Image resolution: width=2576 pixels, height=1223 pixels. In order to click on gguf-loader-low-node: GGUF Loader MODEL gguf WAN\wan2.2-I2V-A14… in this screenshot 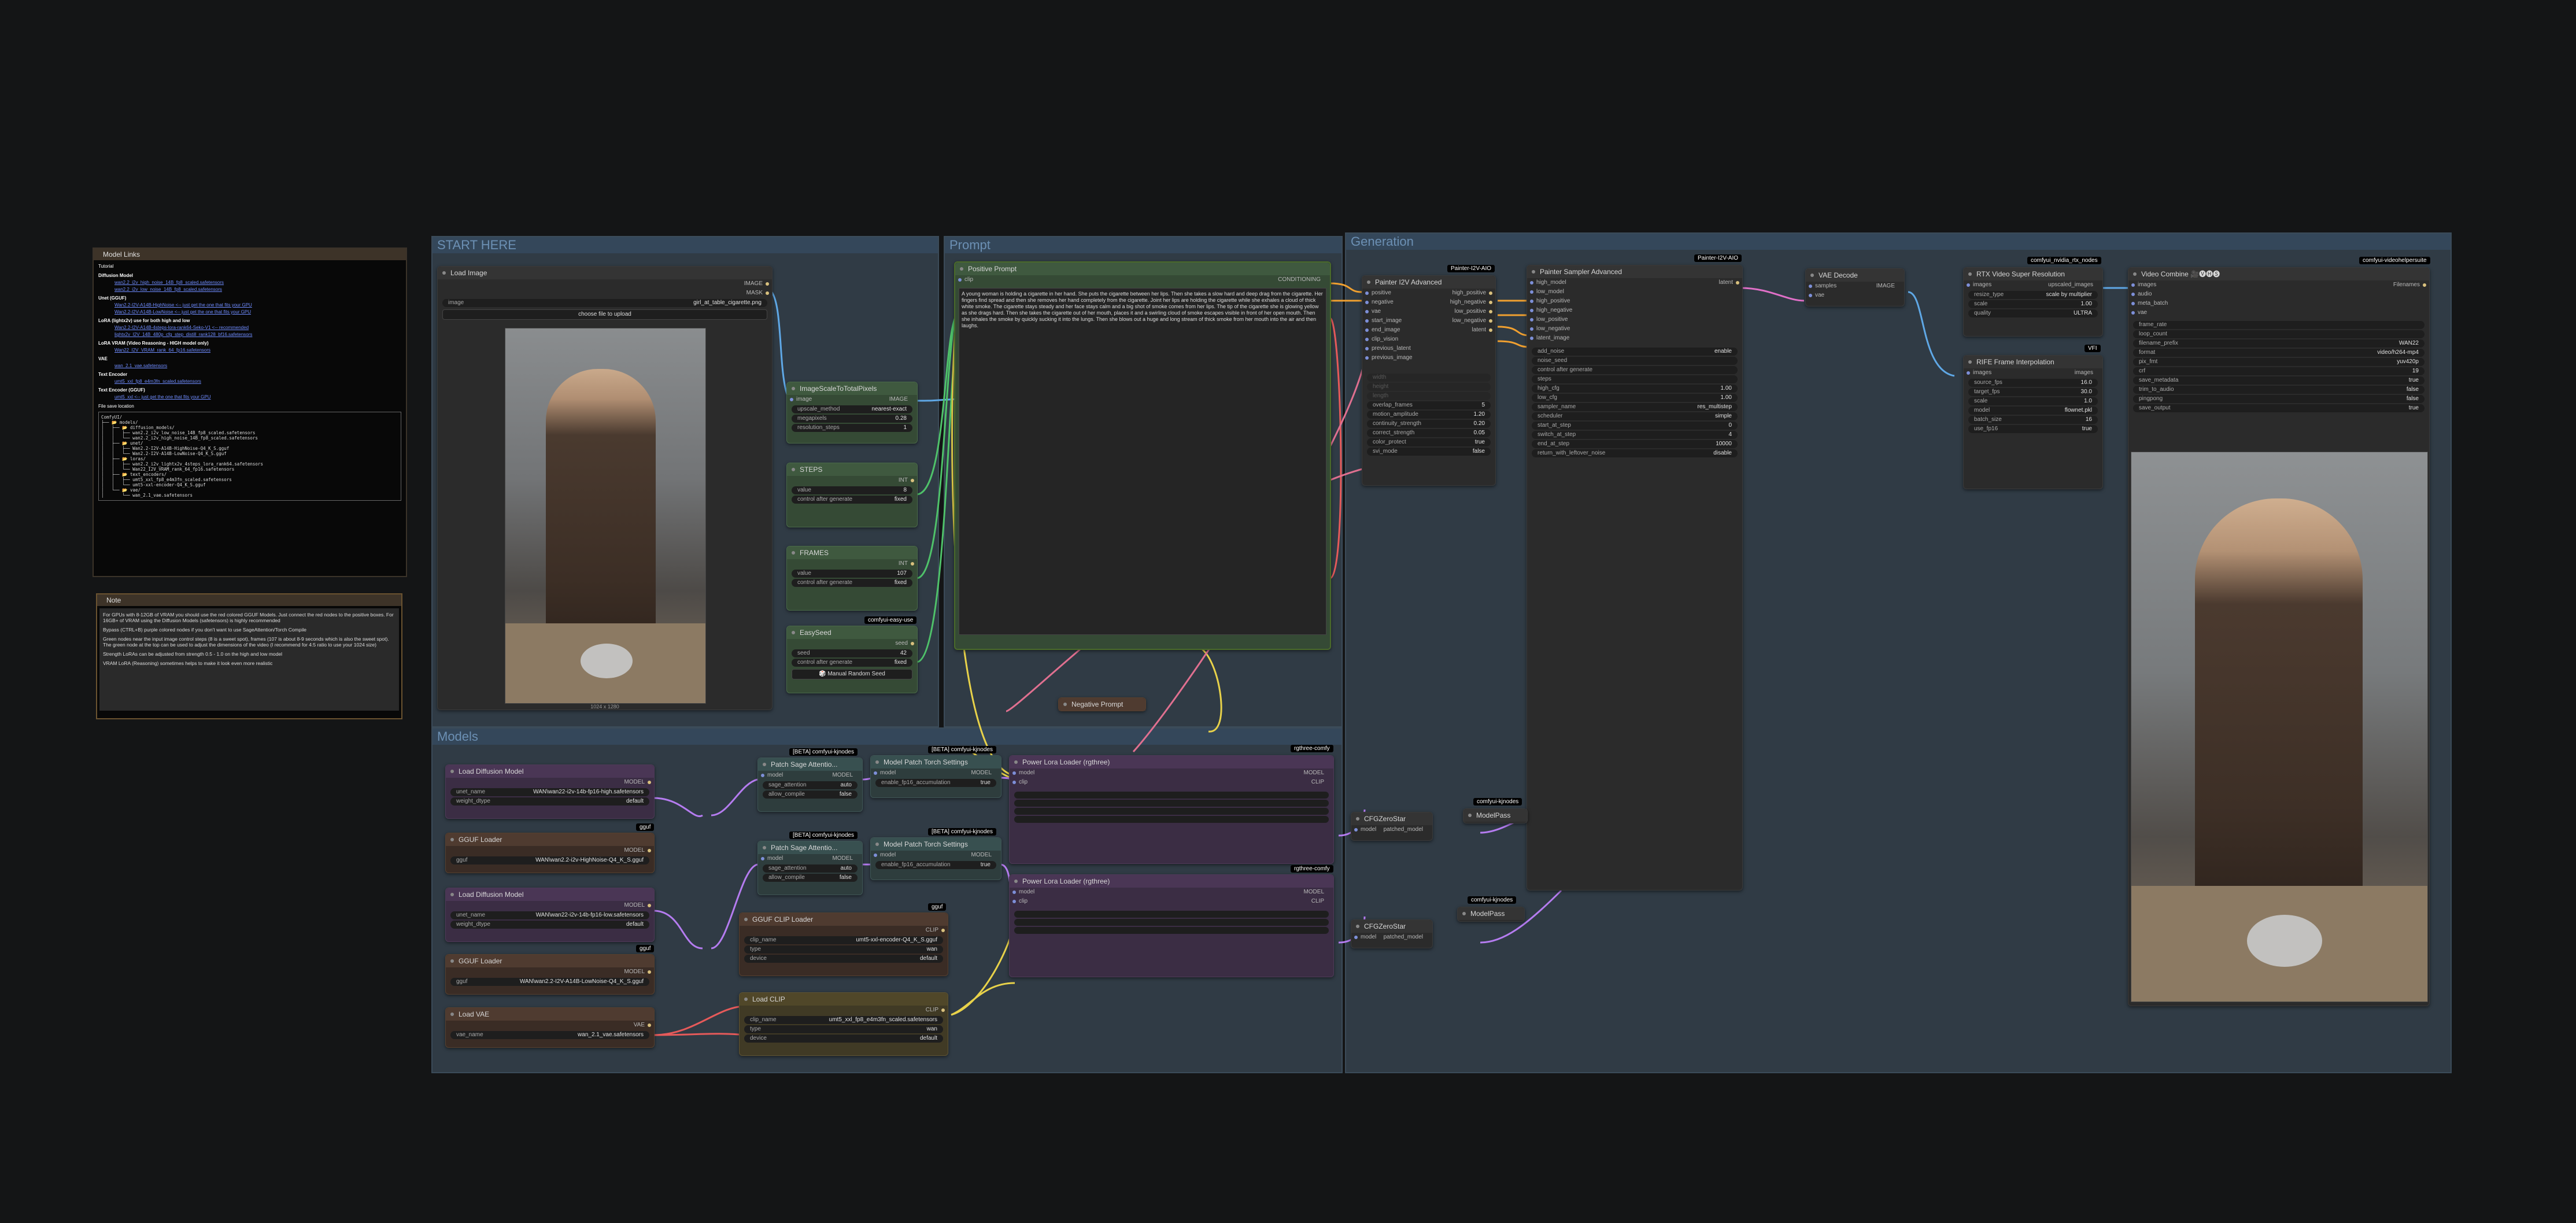, I will do `click(550, 974)`.